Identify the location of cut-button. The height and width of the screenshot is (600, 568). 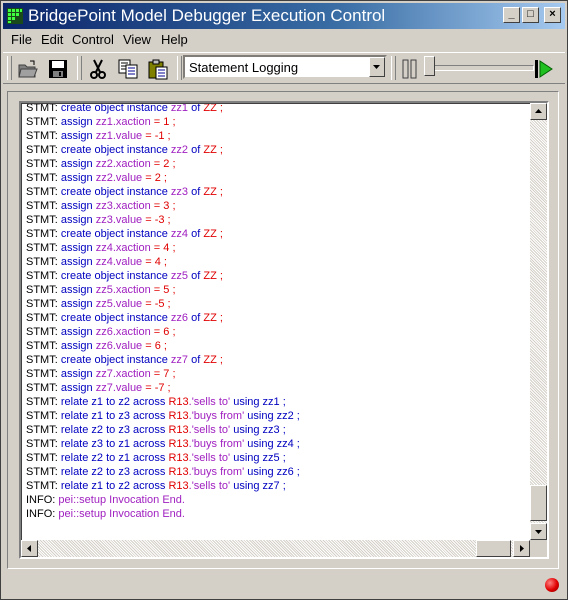
(98, 69).